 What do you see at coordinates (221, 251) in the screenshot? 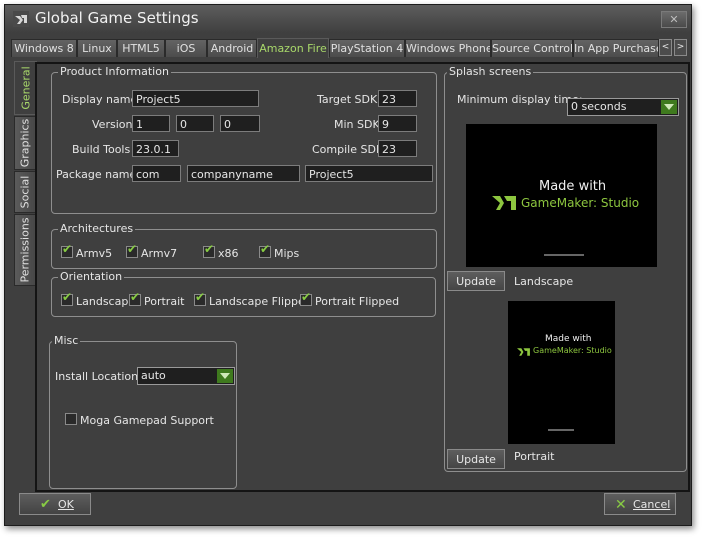
I see `checkbox-x86: ✔ x86` at bounding box center [221, 251].